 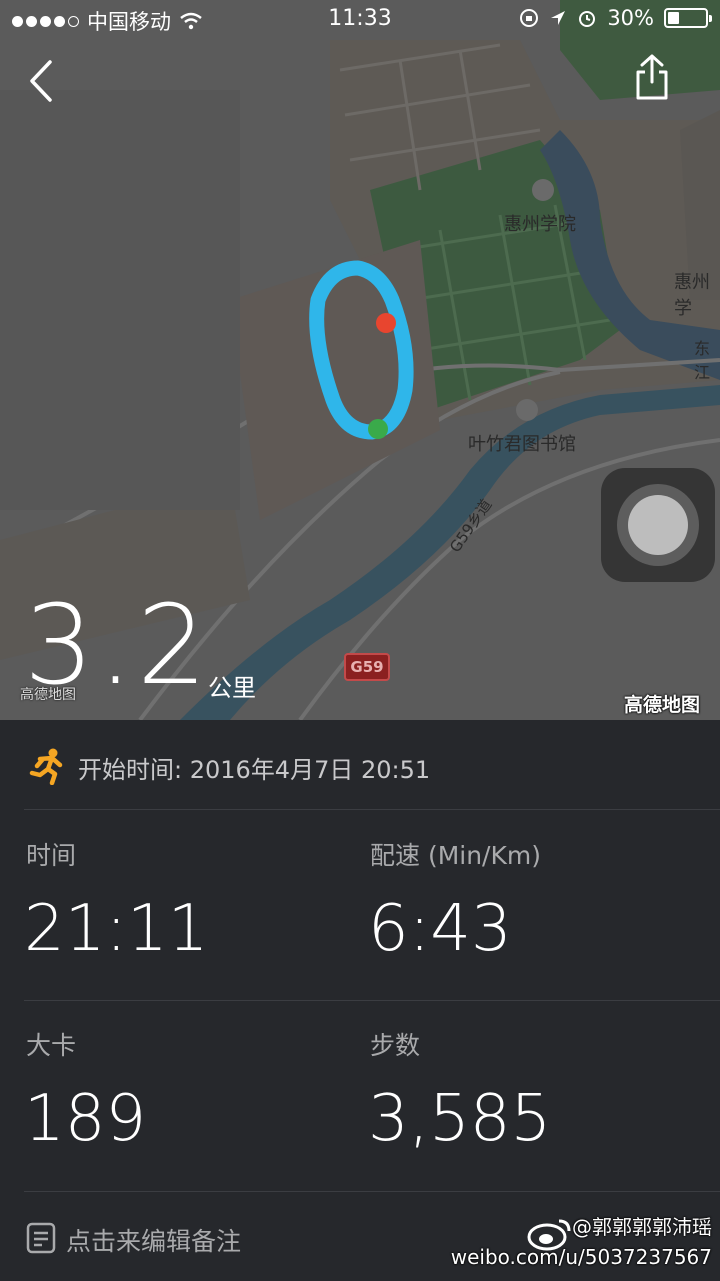 What do you see at coordinates (310, 770) in the screenshot?
I see `start-time-value: 2016年4月7日 20:51` at bounding box center [310, 770].